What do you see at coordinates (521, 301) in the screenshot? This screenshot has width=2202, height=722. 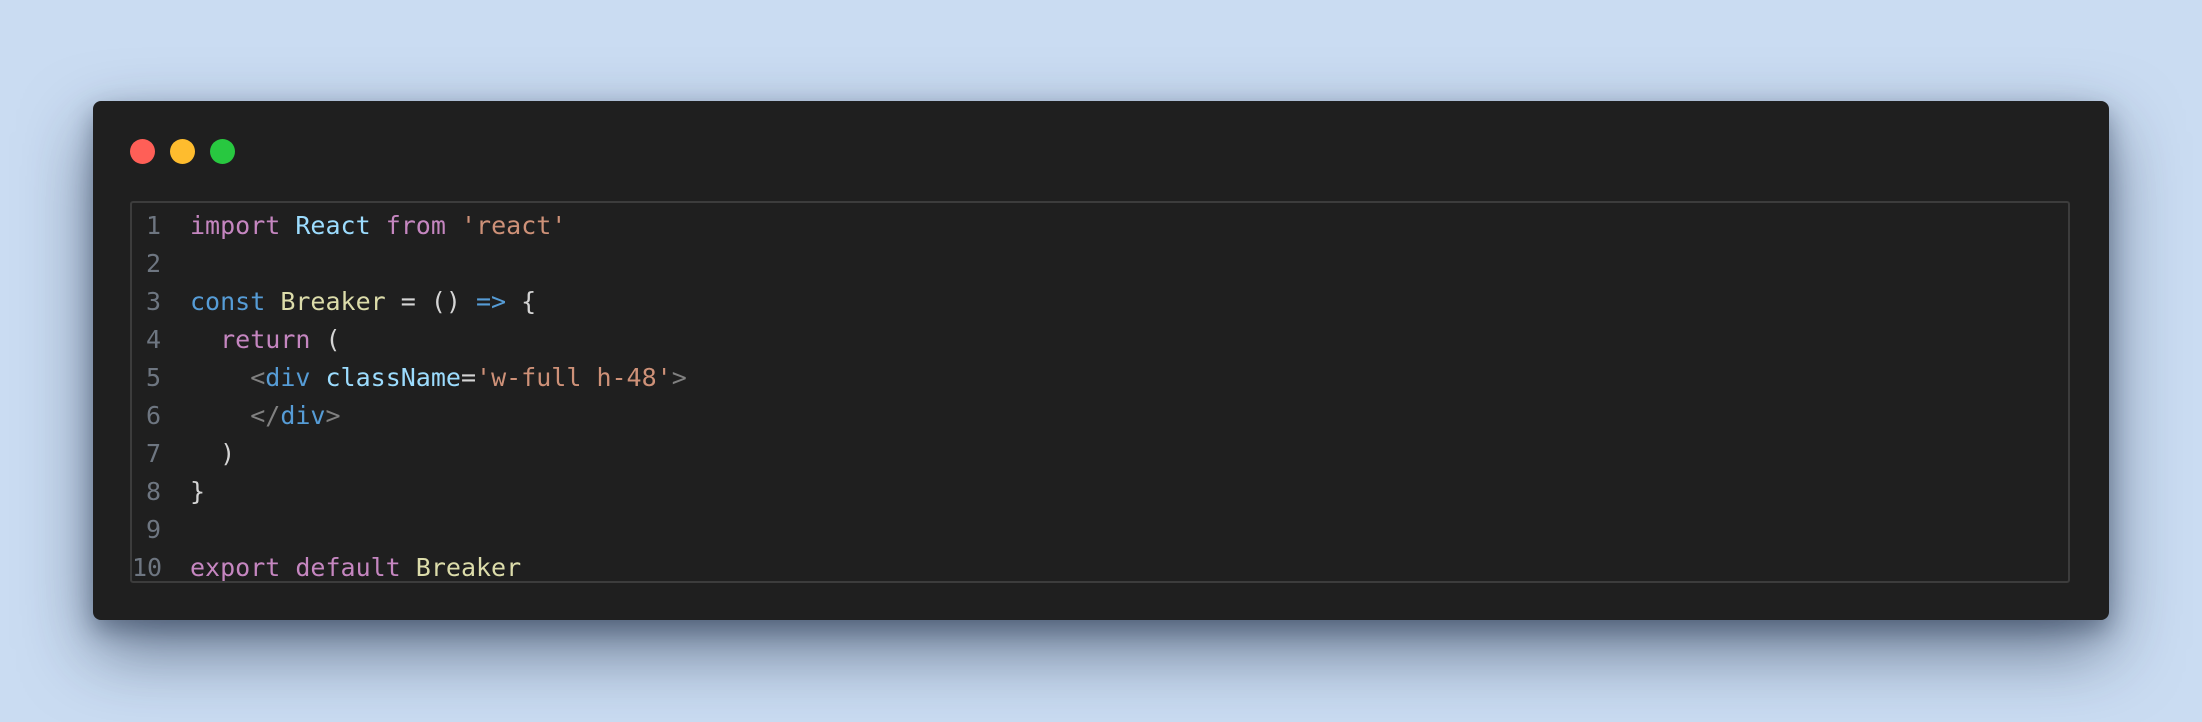 I see `code-token: {` at bounding box center [521, 301].